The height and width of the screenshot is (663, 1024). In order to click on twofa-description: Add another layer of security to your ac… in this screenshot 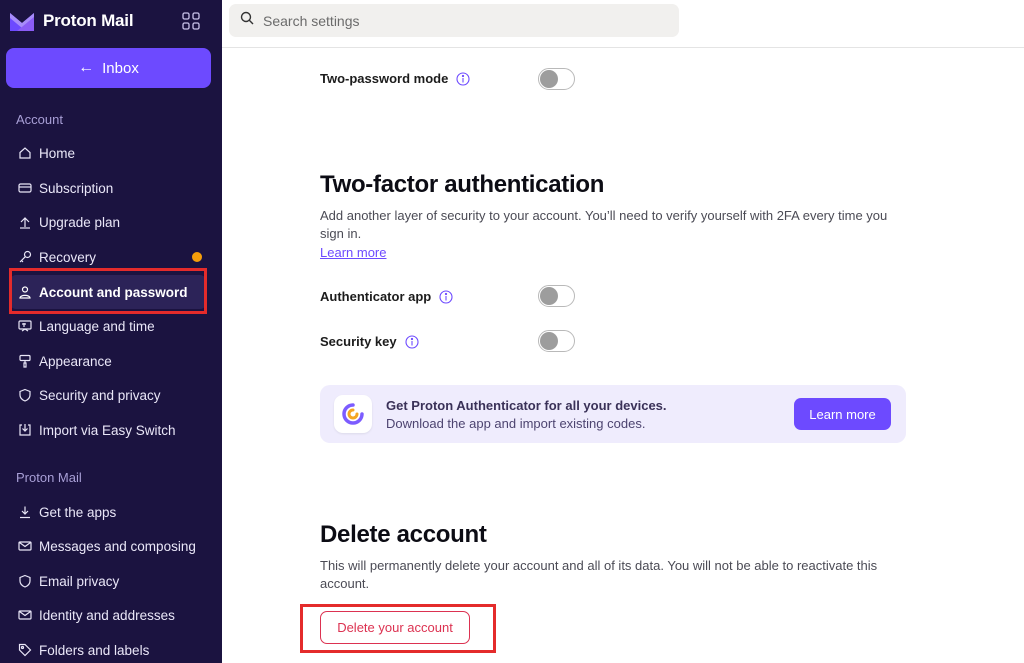, I will do `click(604, 224)`.